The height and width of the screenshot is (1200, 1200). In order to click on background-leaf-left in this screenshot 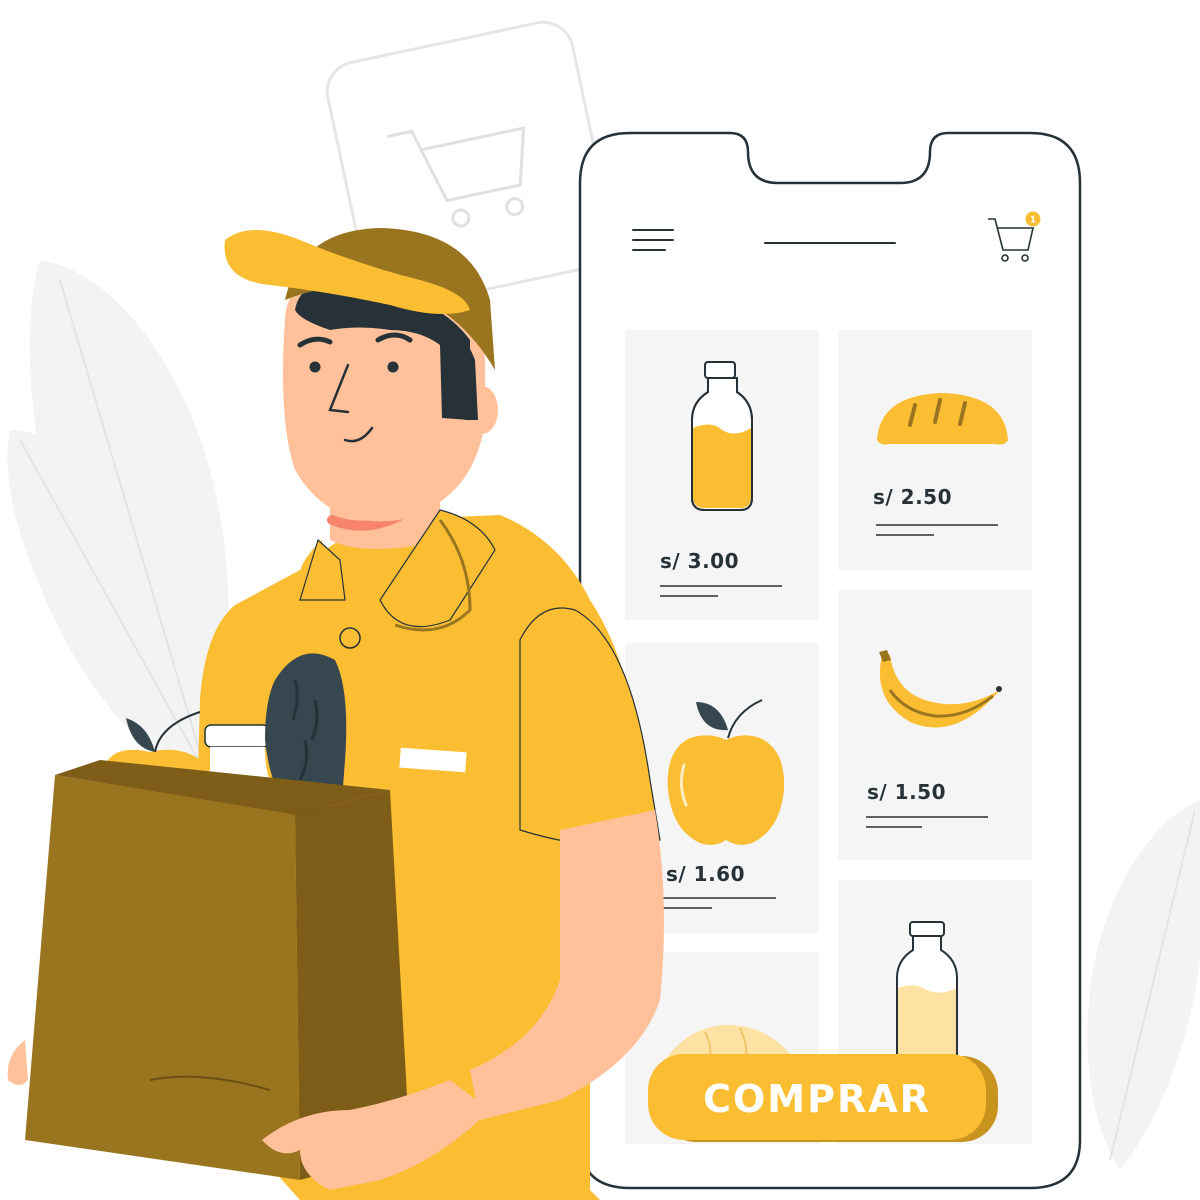, I will do `click(118, 530)`.